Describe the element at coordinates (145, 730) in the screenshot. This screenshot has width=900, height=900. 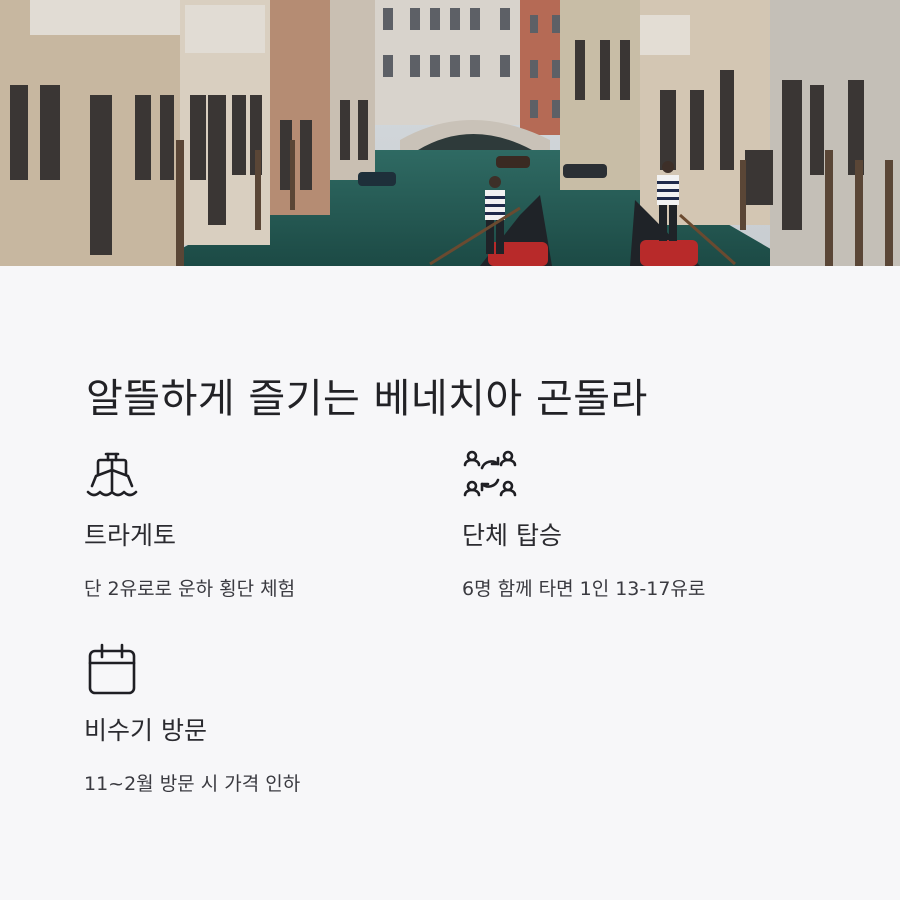
I see `feature-title: 비수기 방문` at that location.